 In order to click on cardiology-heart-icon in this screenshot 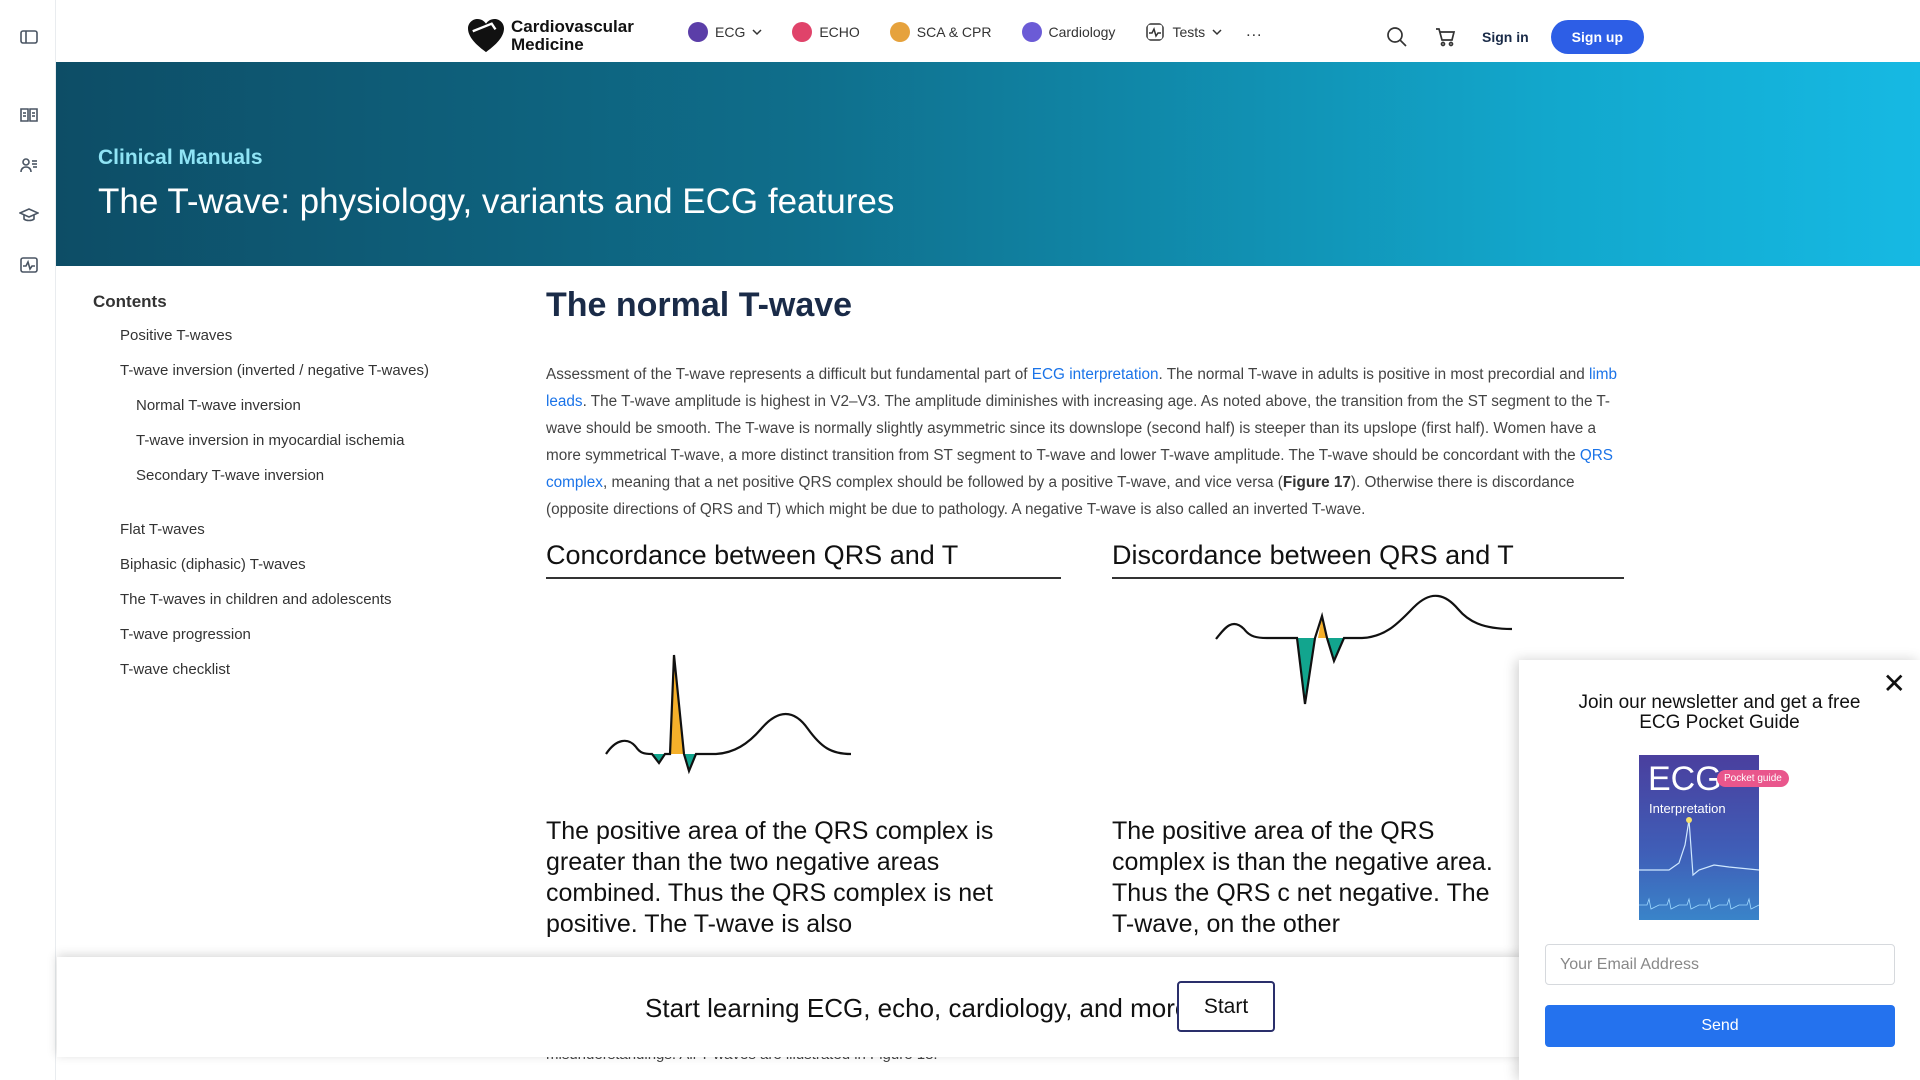, I will do `click(1031, 32)`.